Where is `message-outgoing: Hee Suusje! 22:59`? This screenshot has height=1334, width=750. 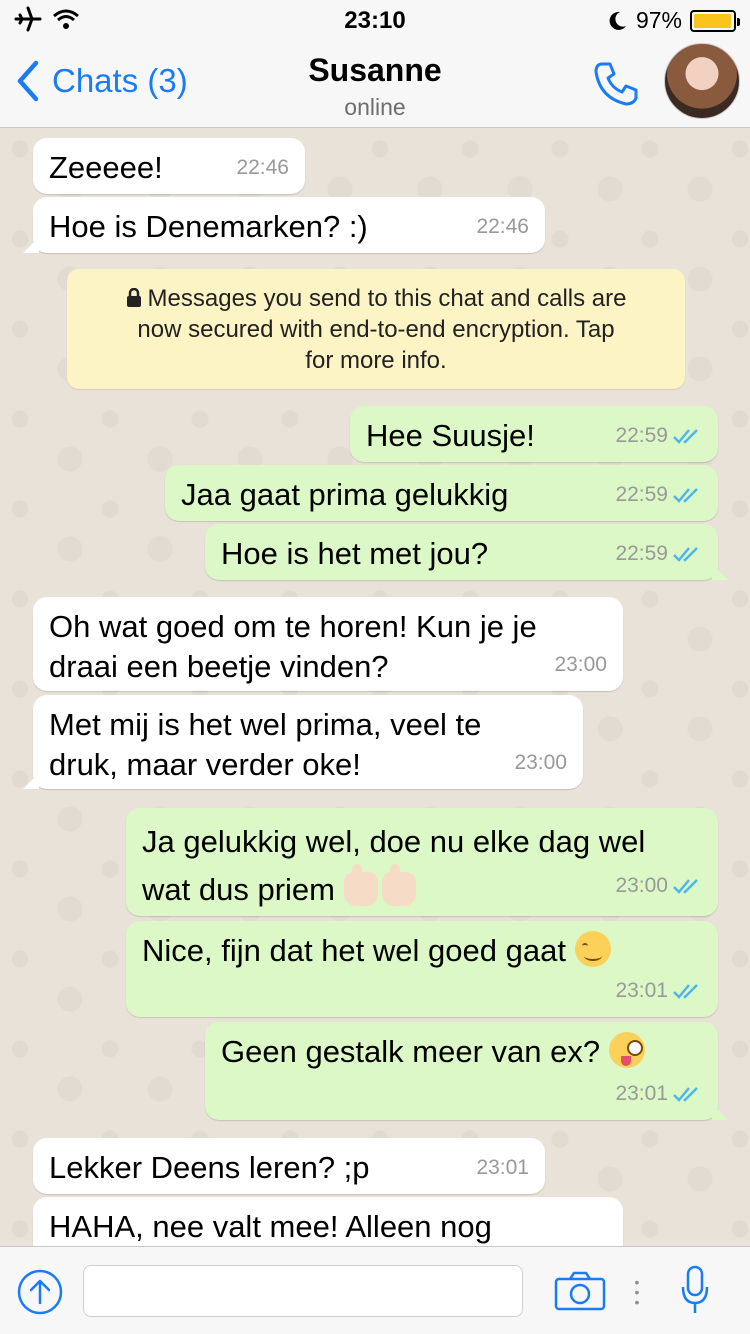
message-outgoing: Hee Suusje! 22:59 is located at coordinates (534, 434).